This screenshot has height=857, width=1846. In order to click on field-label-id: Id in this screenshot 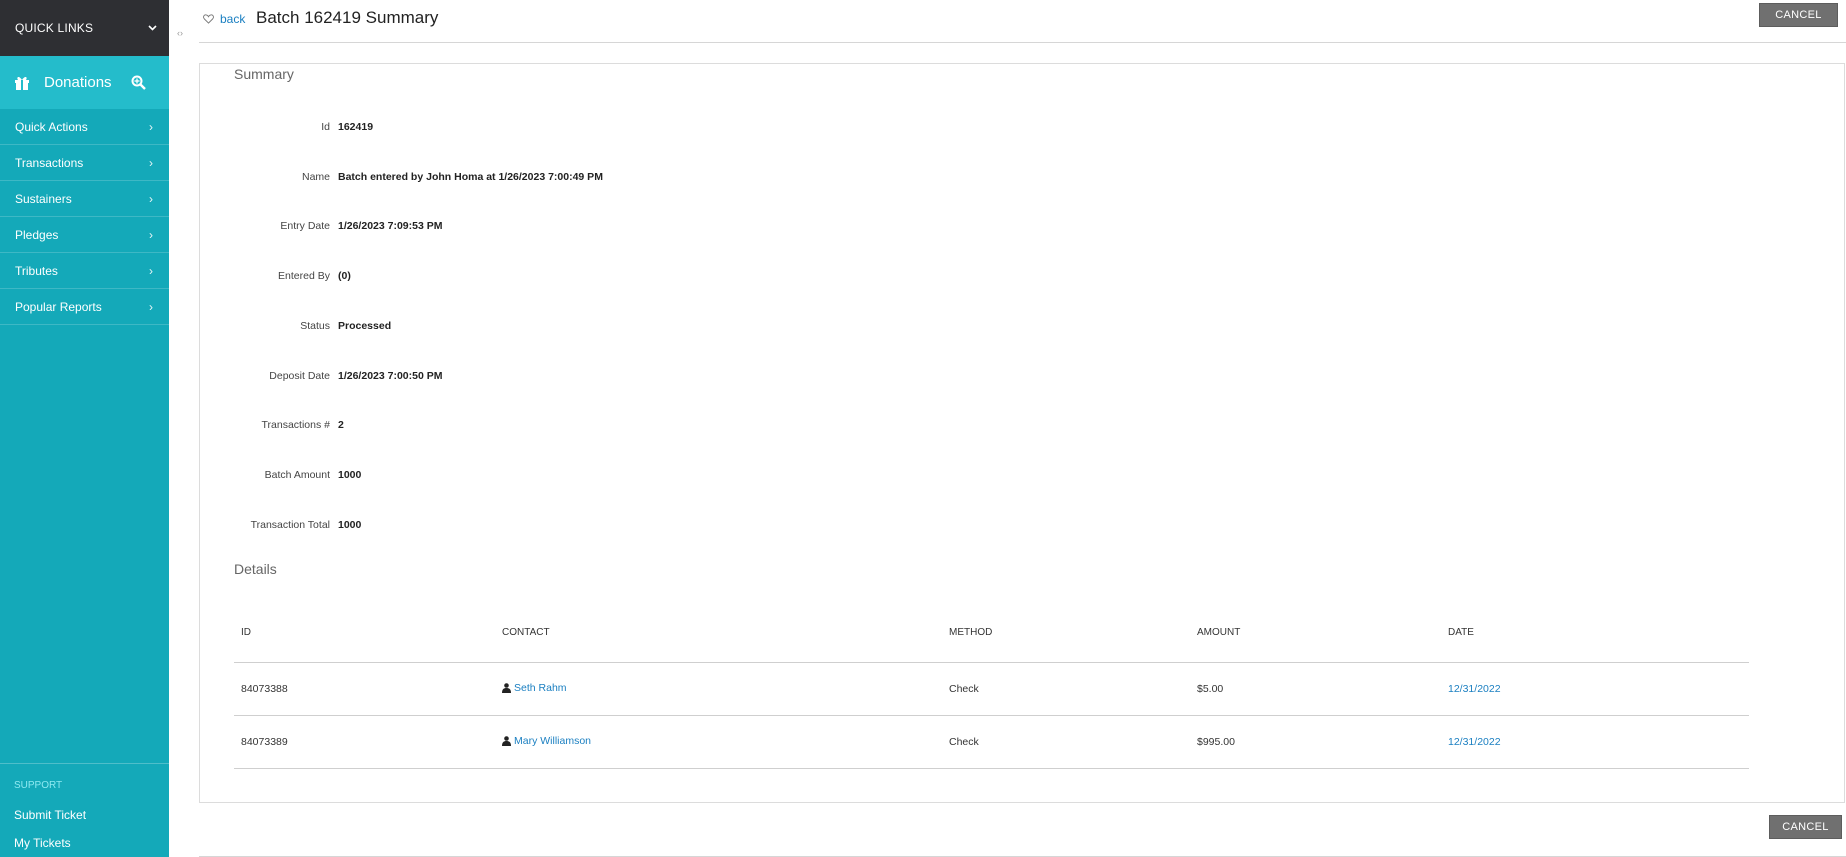, I will do `click(325, 127)`.